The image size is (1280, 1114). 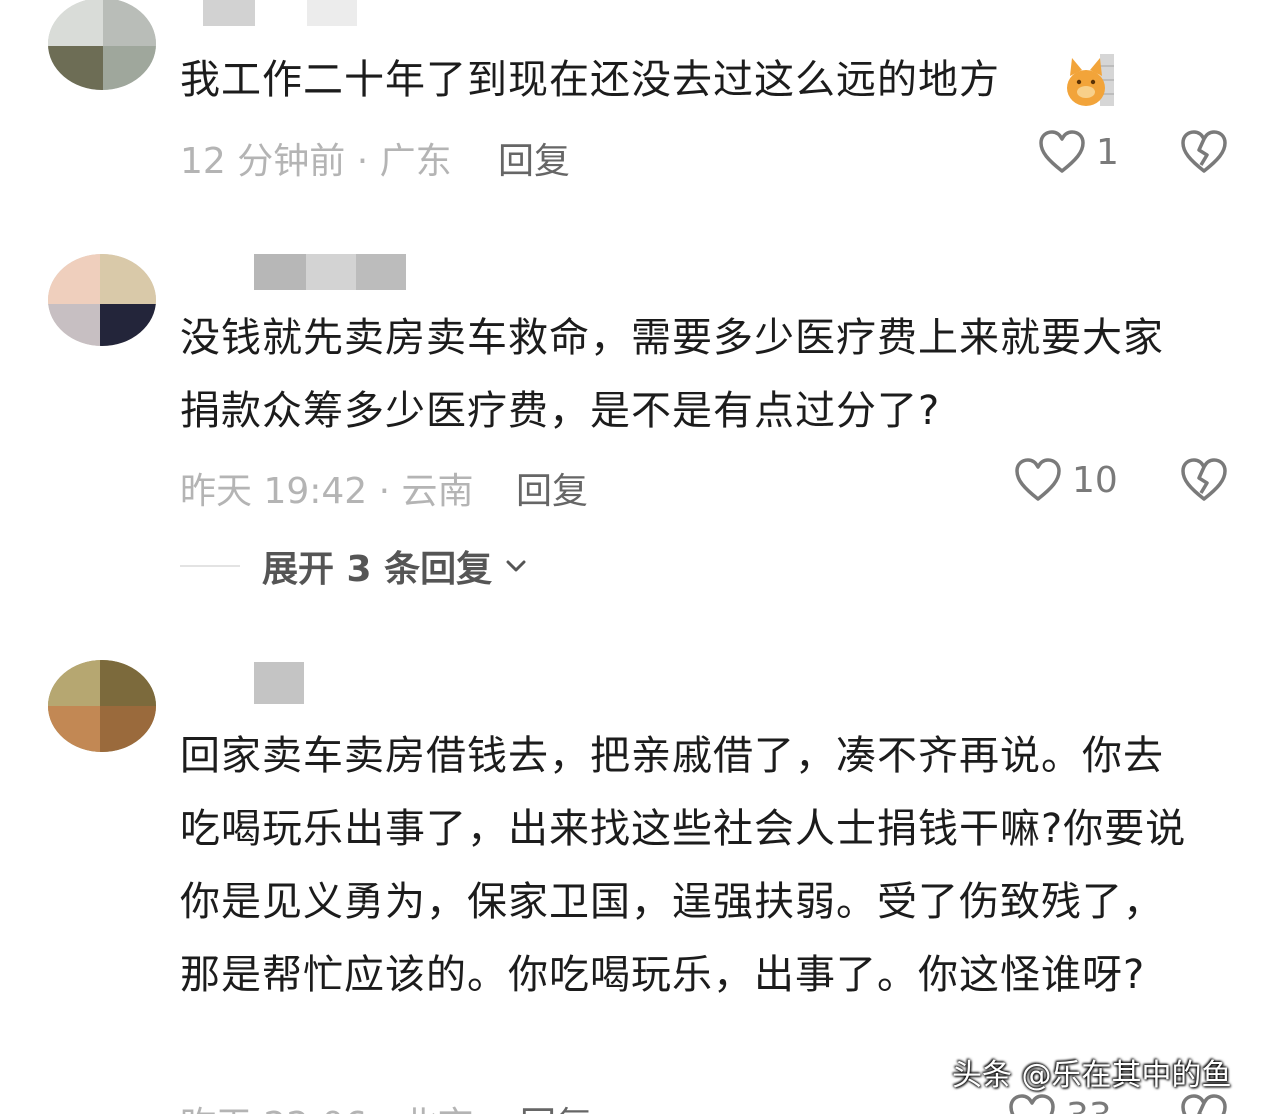 I want to click on cat-facepalm-emoji, so click(x=1090, y=80).